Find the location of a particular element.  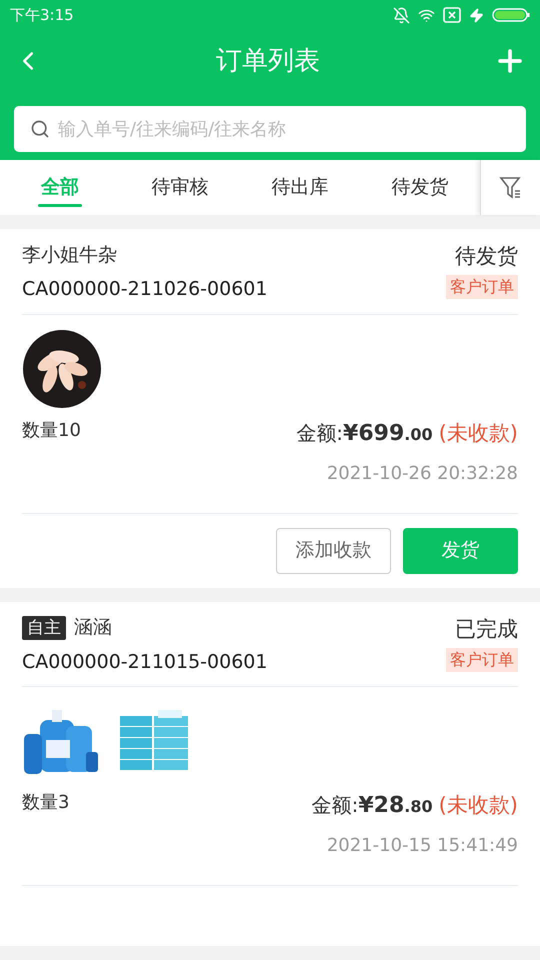

search-input: 输入单号/往来编码/往来名称 is located at coordinates (284, 129).